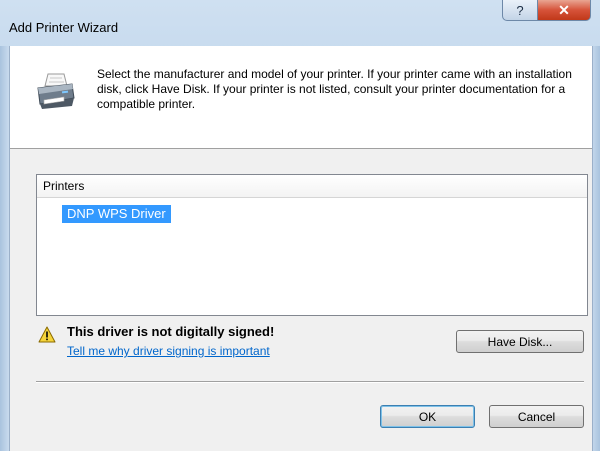 The image size is (600, 451). I want to click on window-title: Add Printer Wizard, so click(64, 27).